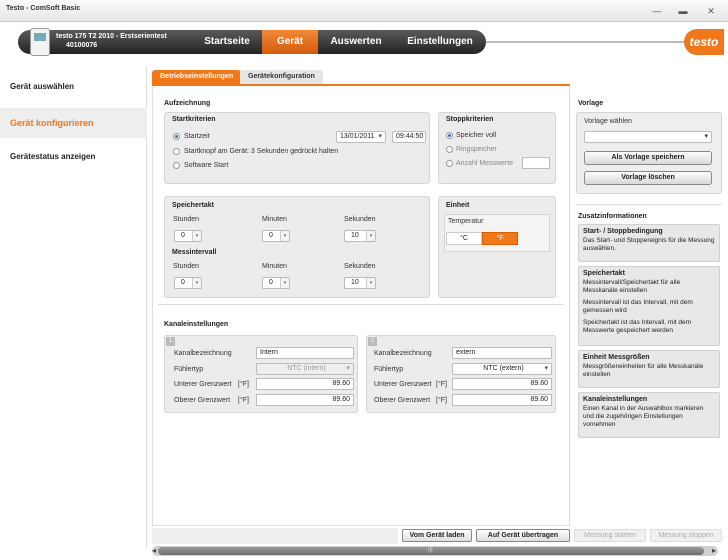 This screenshot has width=728, height=560. I want to click on tab-betriebseinstellungen: Betriebseinstellungen, so click(197, 77).